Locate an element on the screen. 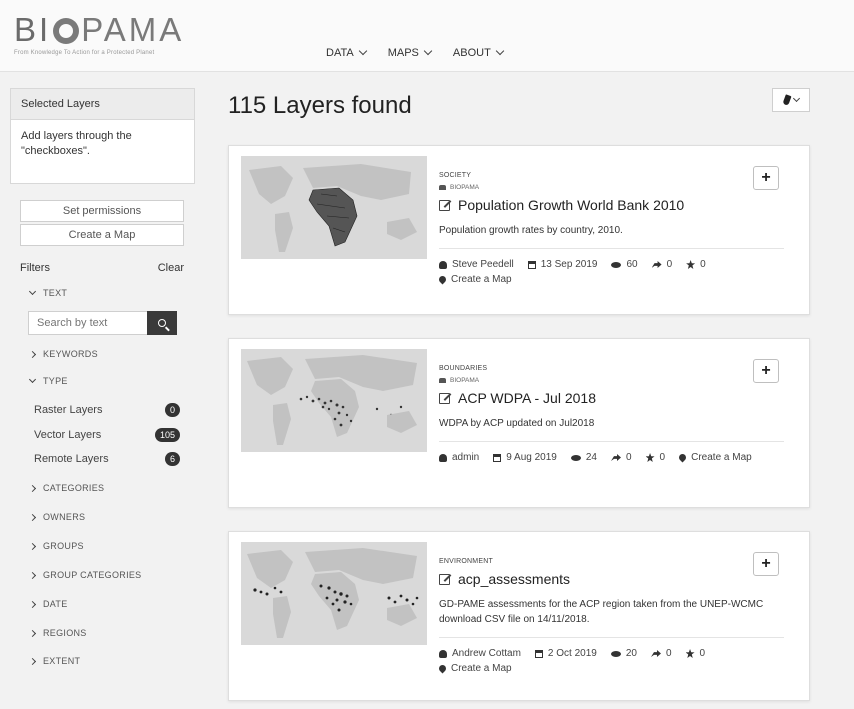 Image resolution: width=854 pixels, height=709 pixels. filters-header: Filters Clear is located at coordinates (102, 268).